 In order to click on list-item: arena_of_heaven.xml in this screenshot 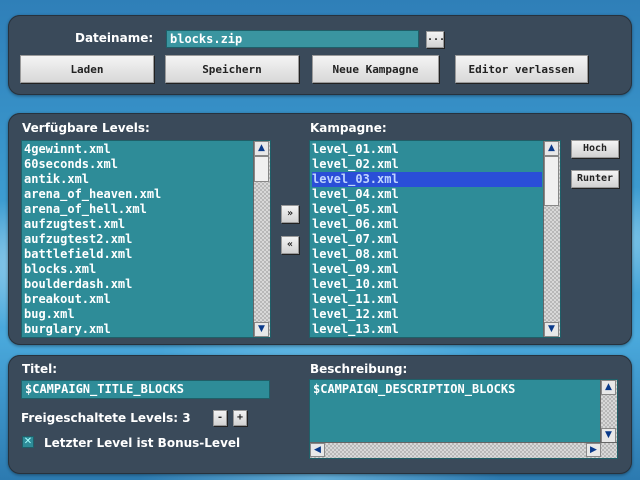, I will do `click(138, 194)`.